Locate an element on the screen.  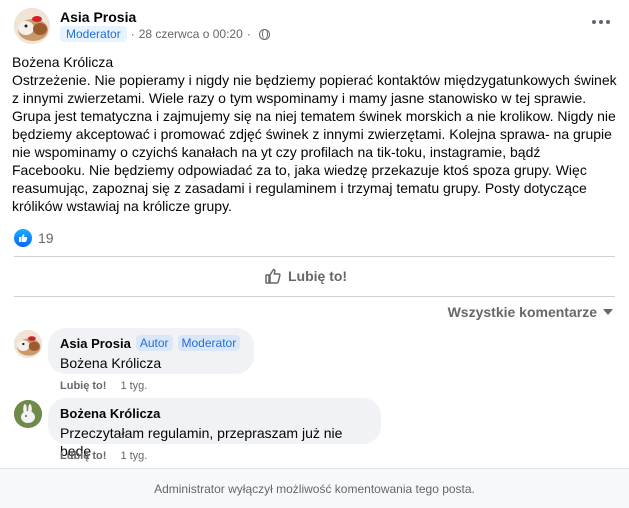
caret-down-icon is located at coordinates (608, 312).